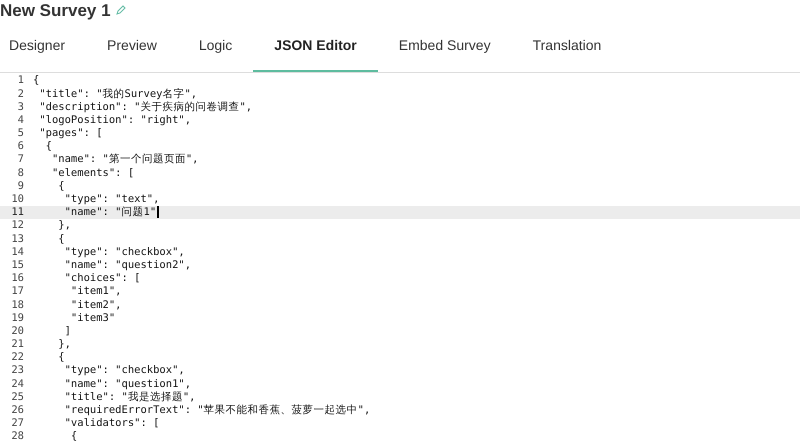 This screenshot has height=445, width=800. What do you see at coordinates (17, 318) in the screenshot?
I see `line-number: 19` at bounding box center [17, 318].